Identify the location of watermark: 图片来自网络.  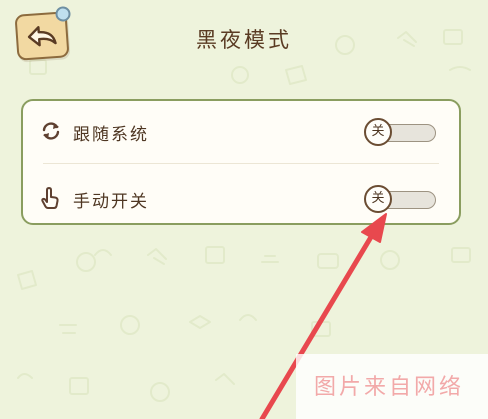
(392, 386).